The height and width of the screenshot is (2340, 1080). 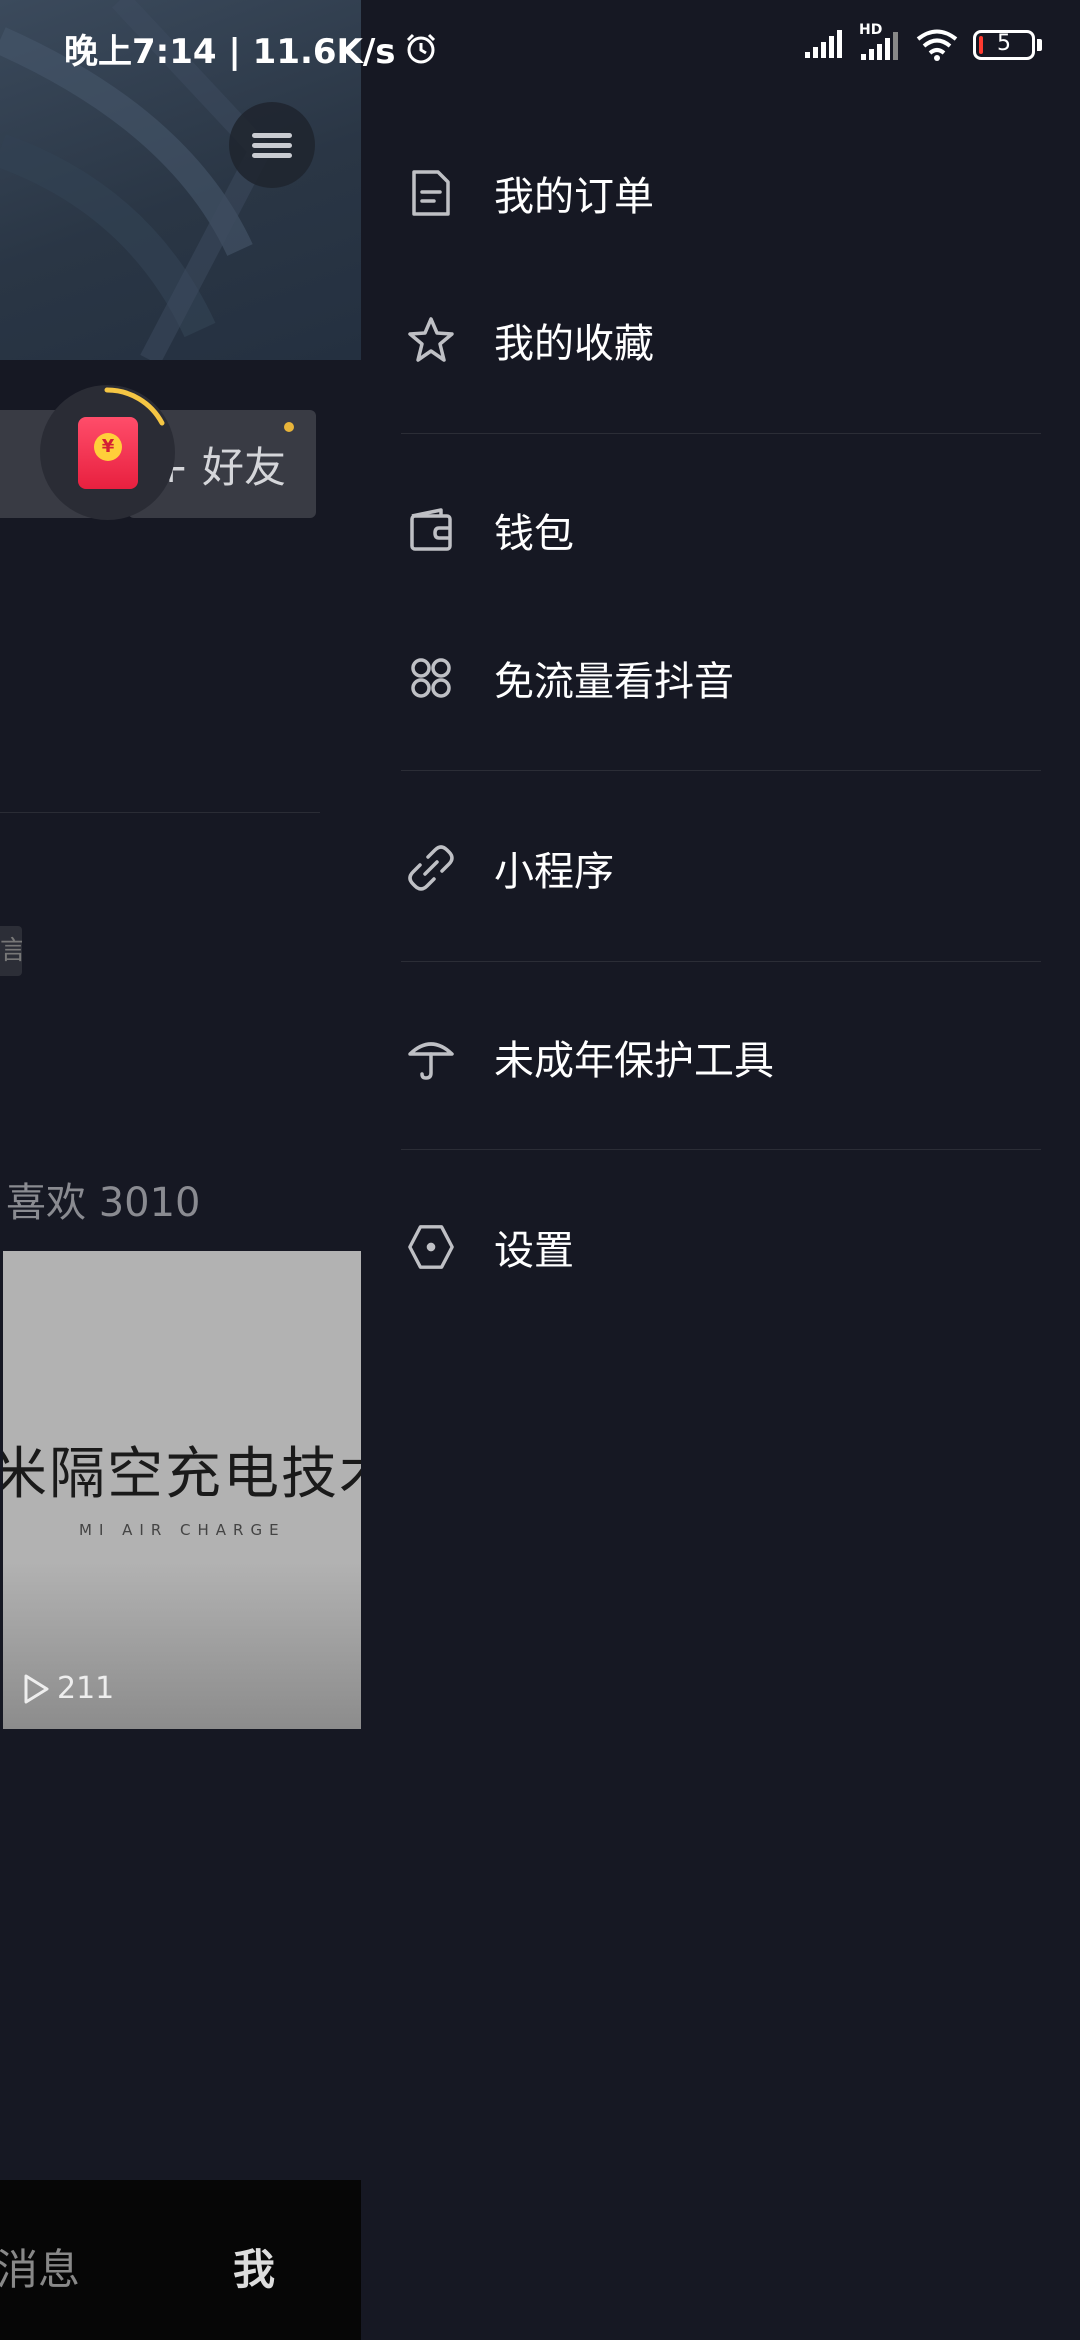 I want to click on menu-label-settings: 设置, so click(x=534, y=1251).